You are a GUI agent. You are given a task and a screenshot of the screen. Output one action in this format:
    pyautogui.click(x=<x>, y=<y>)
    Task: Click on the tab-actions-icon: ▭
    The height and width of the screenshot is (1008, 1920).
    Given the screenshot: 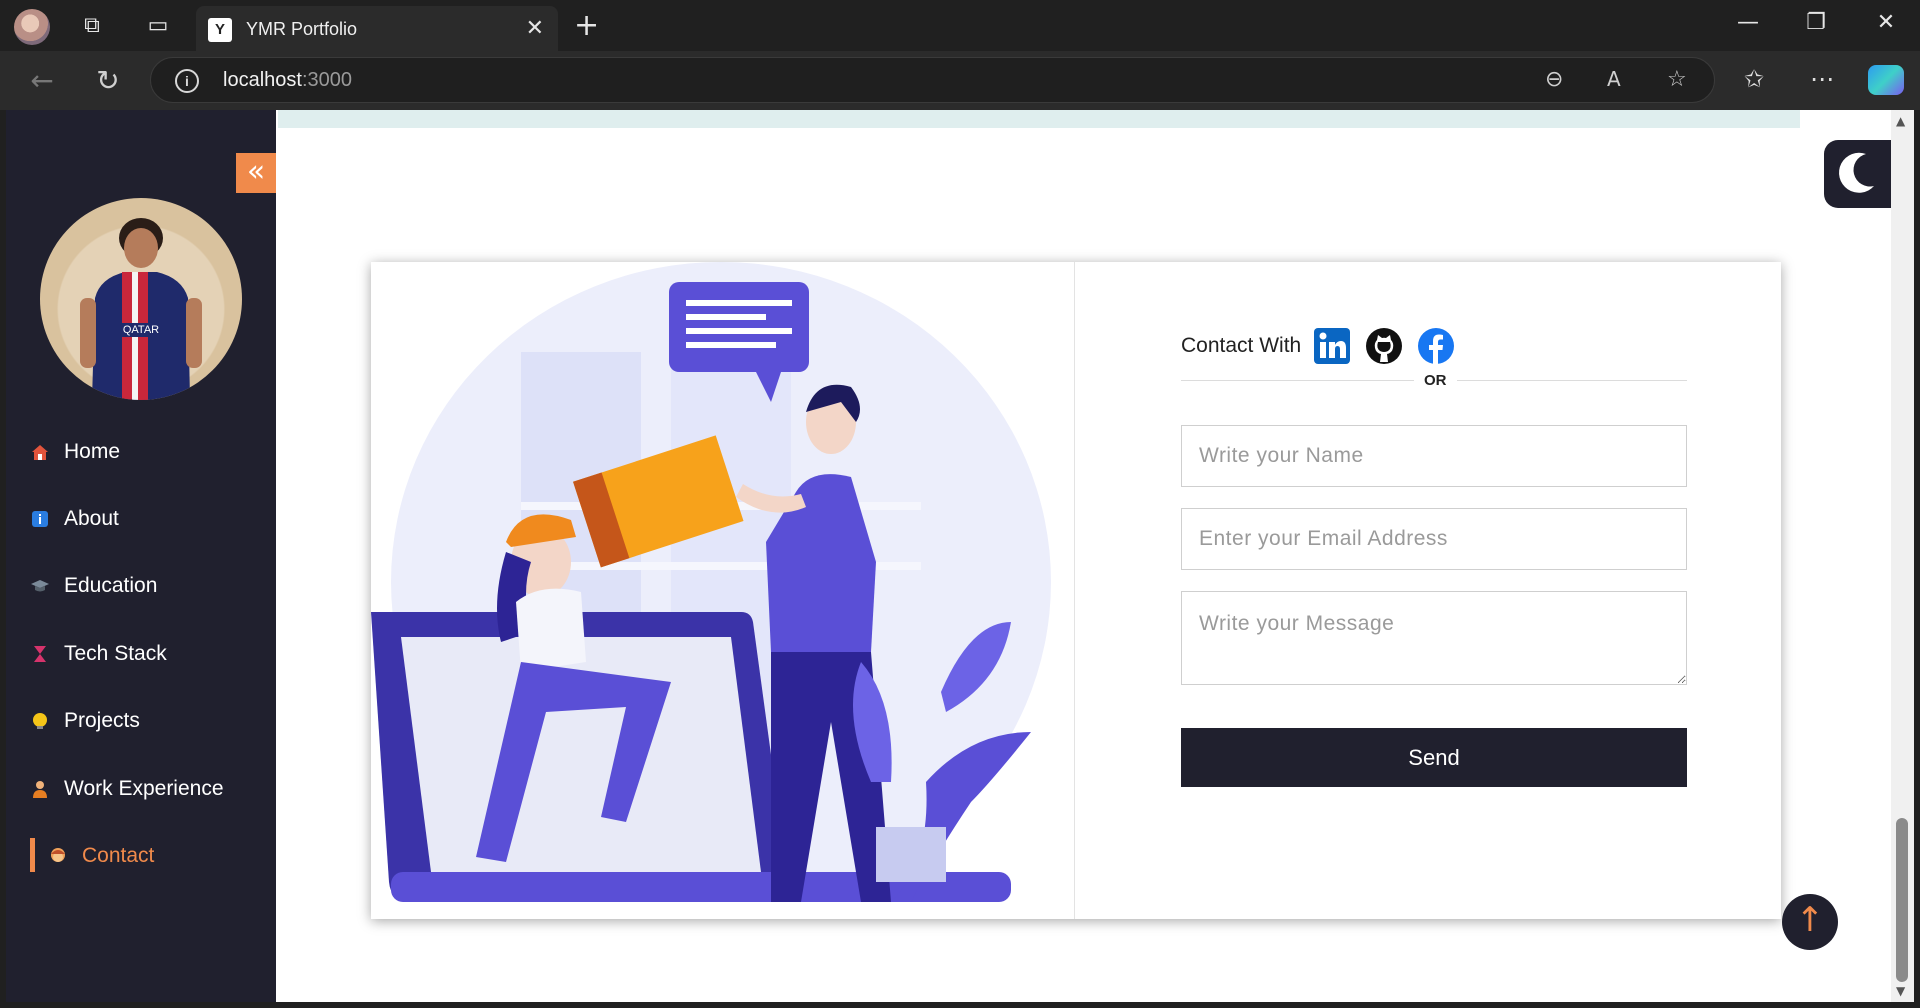 What is the action you would take?
    pyautogui.click(x=158, y=26)
    